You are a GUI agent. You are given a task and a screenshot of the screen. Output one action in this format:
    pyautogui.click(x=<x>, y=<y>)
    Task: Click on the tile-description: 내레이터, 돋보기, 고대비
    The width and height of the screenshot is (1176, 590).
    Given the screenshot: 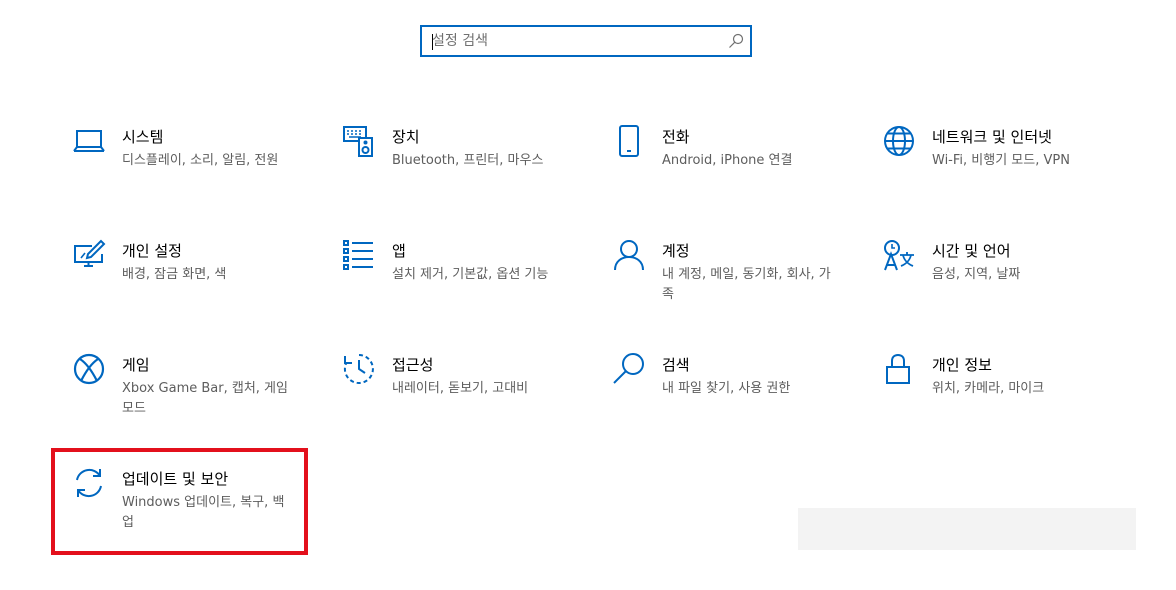 What is the action you would take?
    pyautogui.click(x=460, y=388)
    